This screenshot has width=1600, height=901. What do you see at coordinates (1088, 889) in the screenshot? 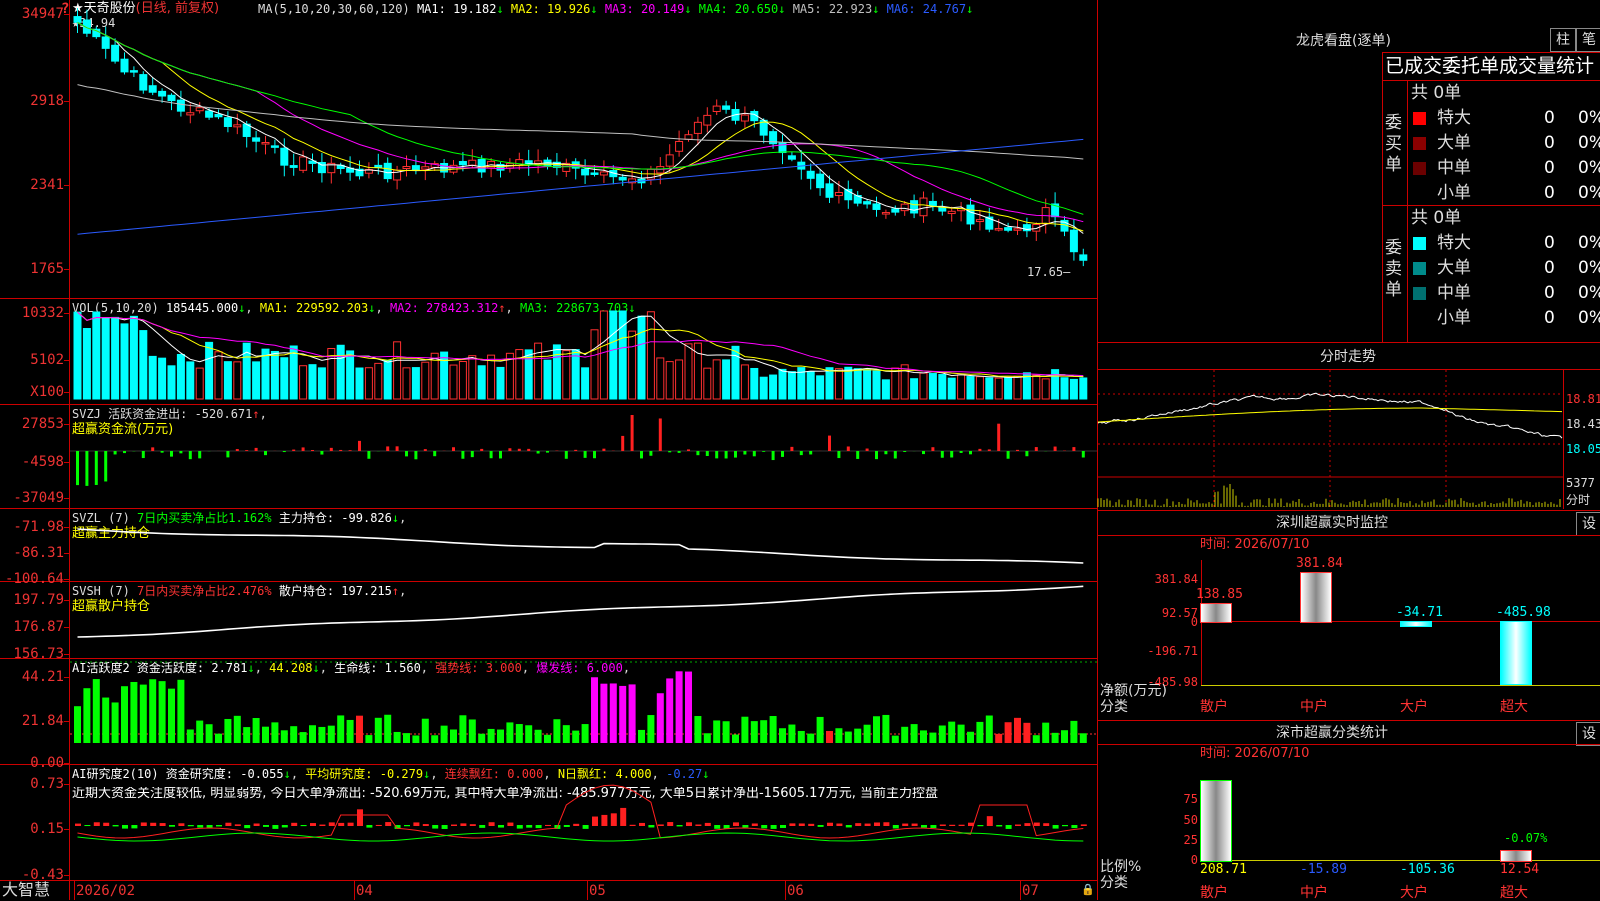
I see `lock-icon: 🔒` at bounding box center [1088, 889].